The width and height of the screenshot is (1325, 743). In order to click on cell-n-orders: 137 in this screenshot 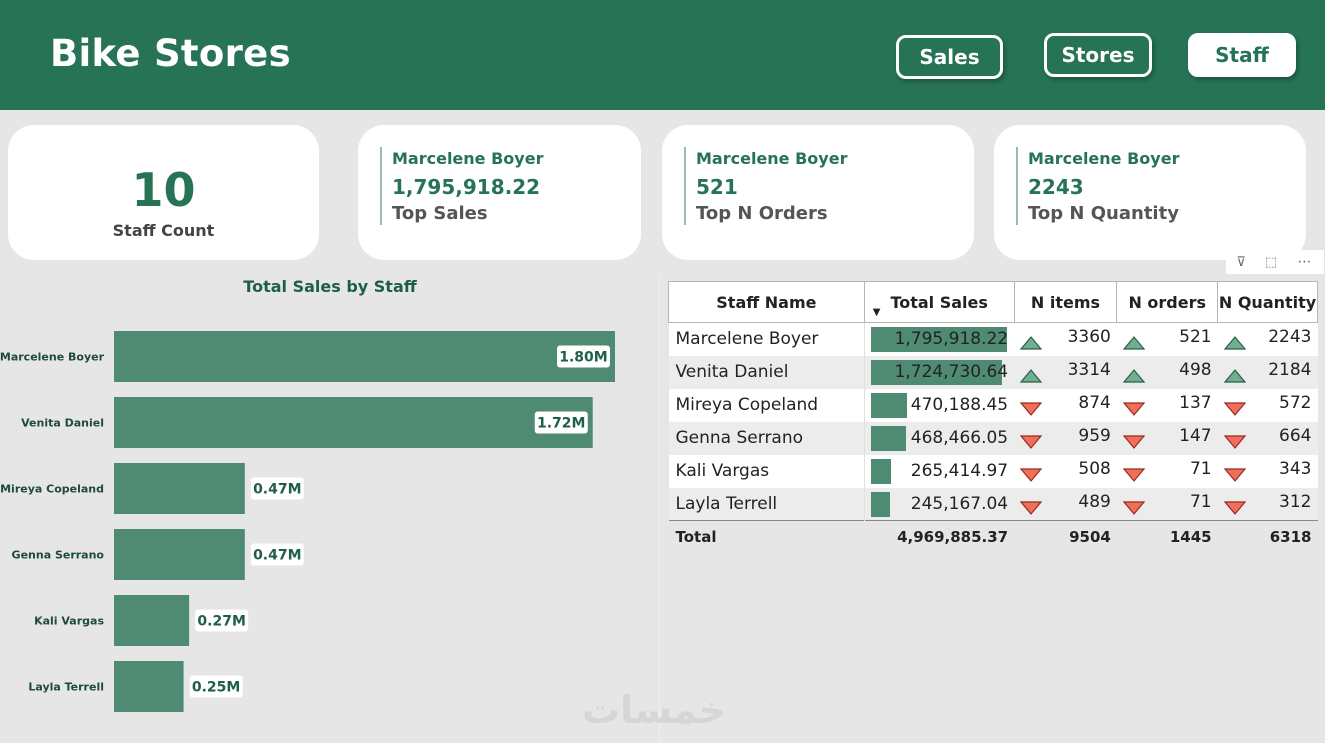, I will do `click(1167, 405)`.